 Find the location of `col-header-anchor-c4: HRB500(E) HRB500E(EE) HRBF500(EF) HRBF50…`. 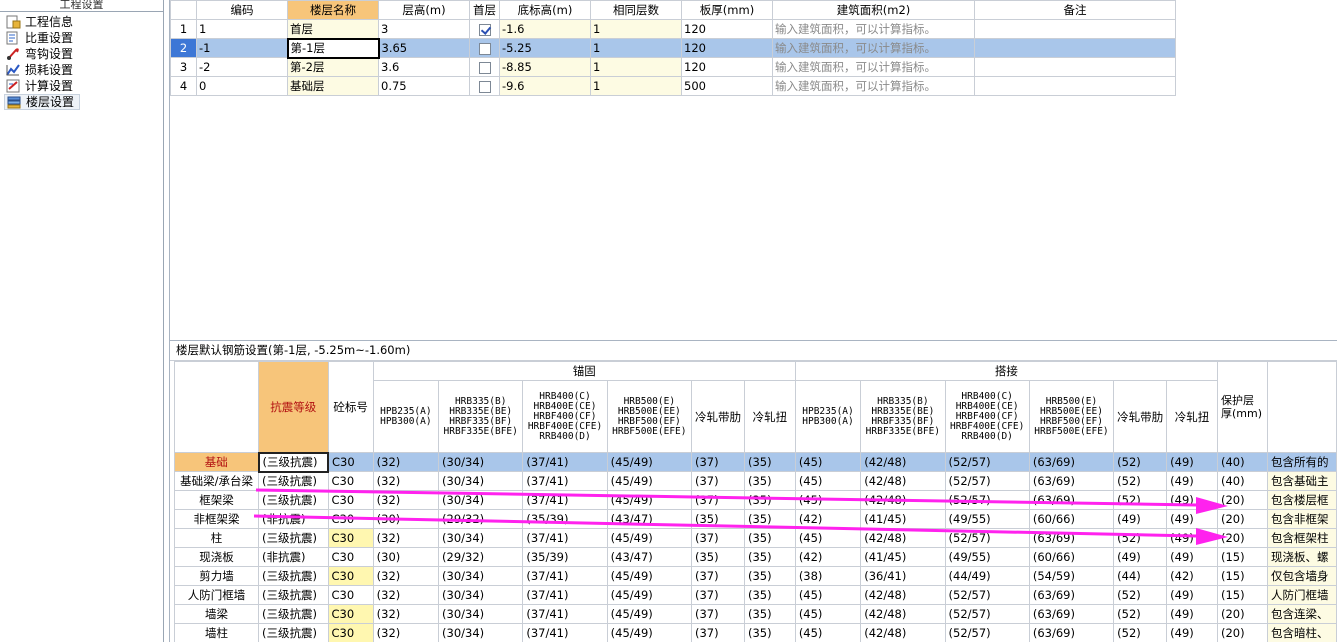

col-header-anchor-c4: HRB500(E) HRB500E(EE) HRBF500(EF) HRBF50… is located at coordinates (649, 416).